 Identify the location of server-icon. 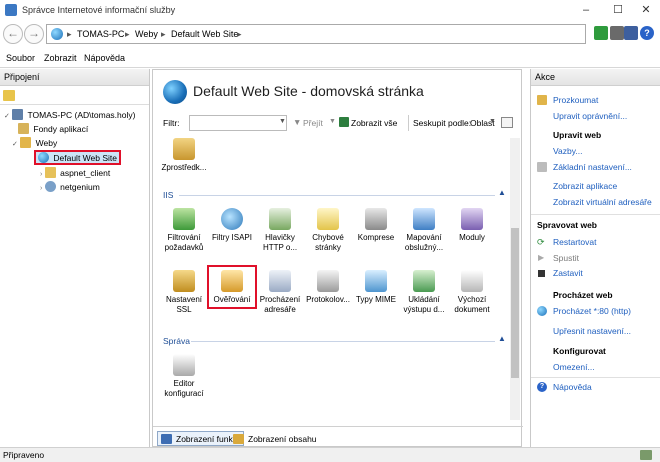
(18, 114).